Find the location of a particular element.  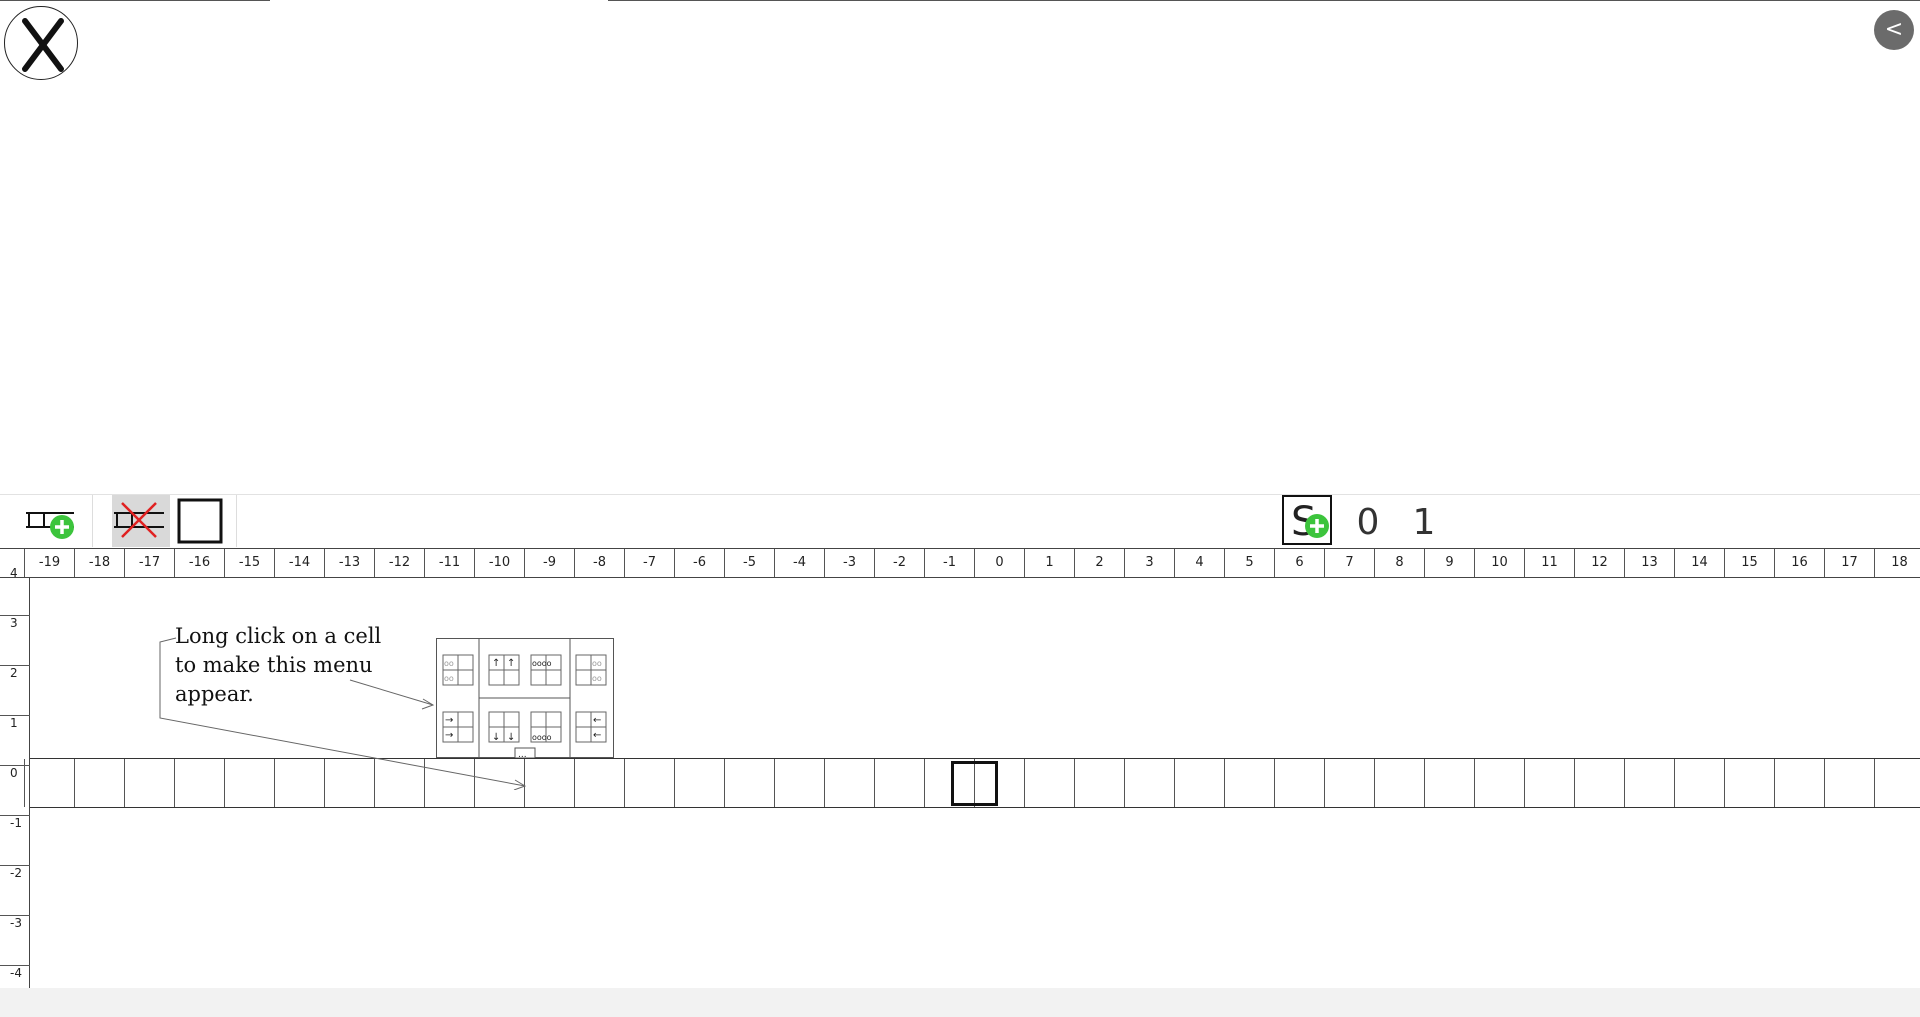

menu-move-up-icon: ↑ ↑ is located at coordinates (504, 670).